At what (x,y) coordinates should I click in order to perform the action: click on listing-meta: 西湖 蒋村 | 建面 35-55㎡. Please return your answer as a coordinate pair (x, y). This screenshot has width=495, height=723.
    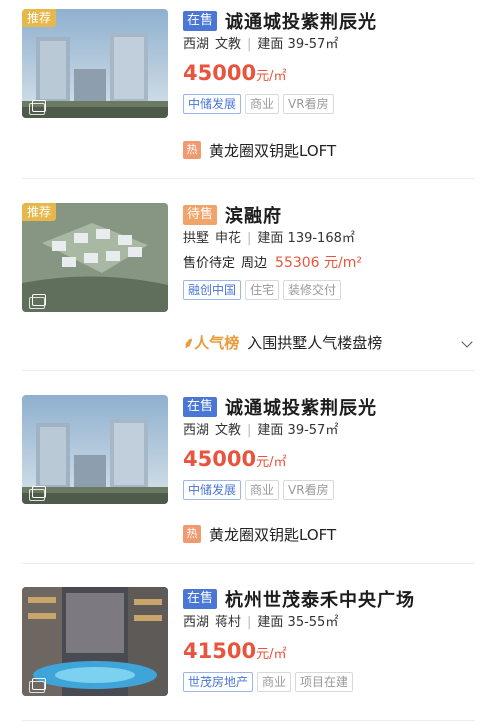
    Looking at the image, I should click on (329, 623).